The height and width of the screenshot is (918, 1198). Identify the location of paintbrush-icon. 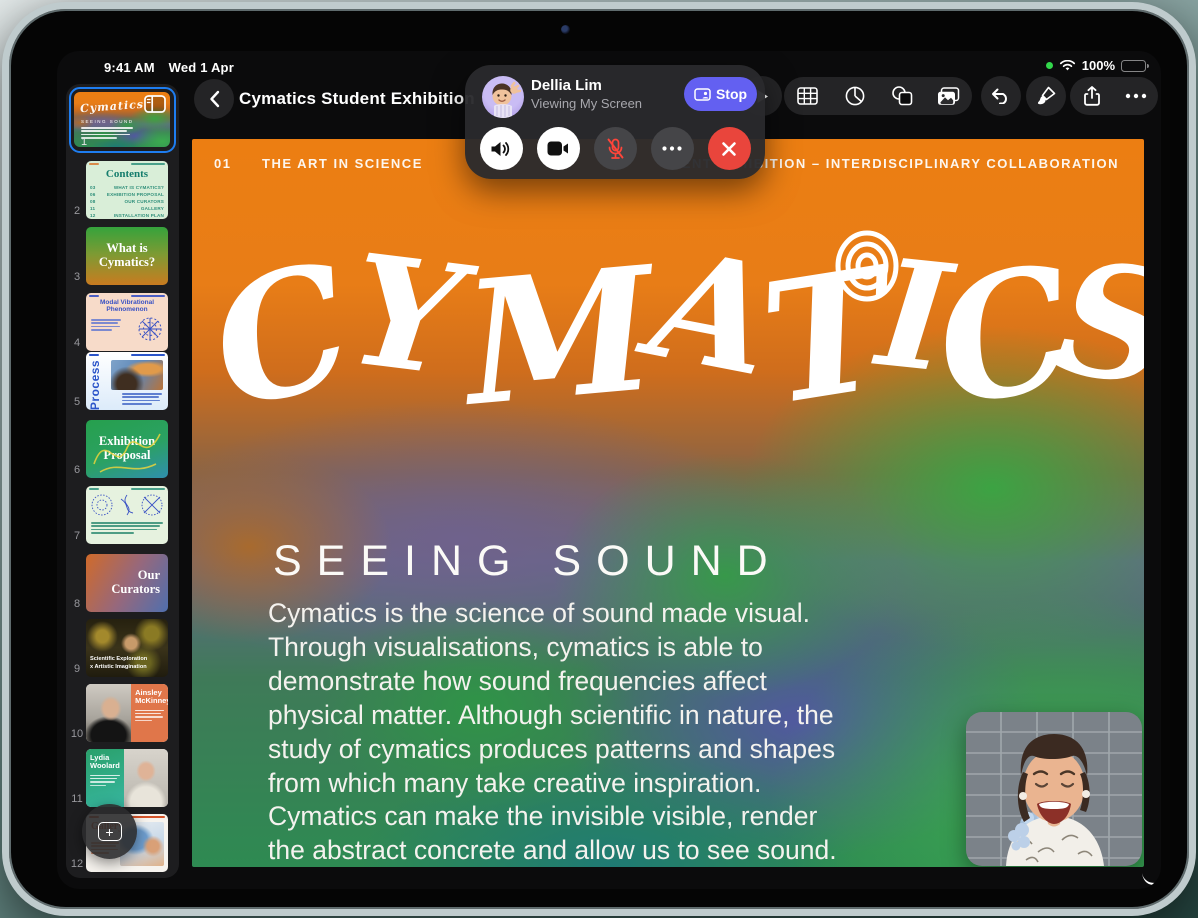
(1046, 95).